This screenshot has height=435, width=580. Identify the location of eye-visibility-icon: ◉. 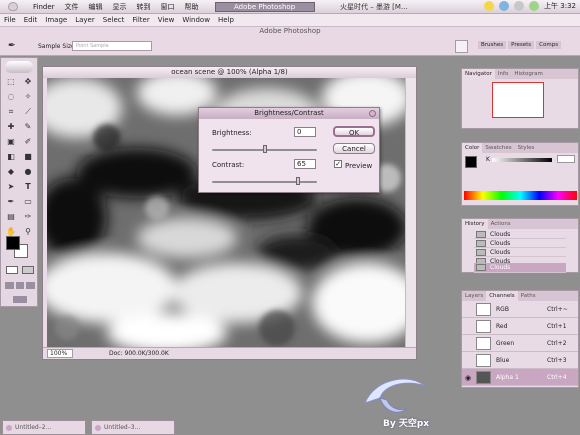
(468, 378).